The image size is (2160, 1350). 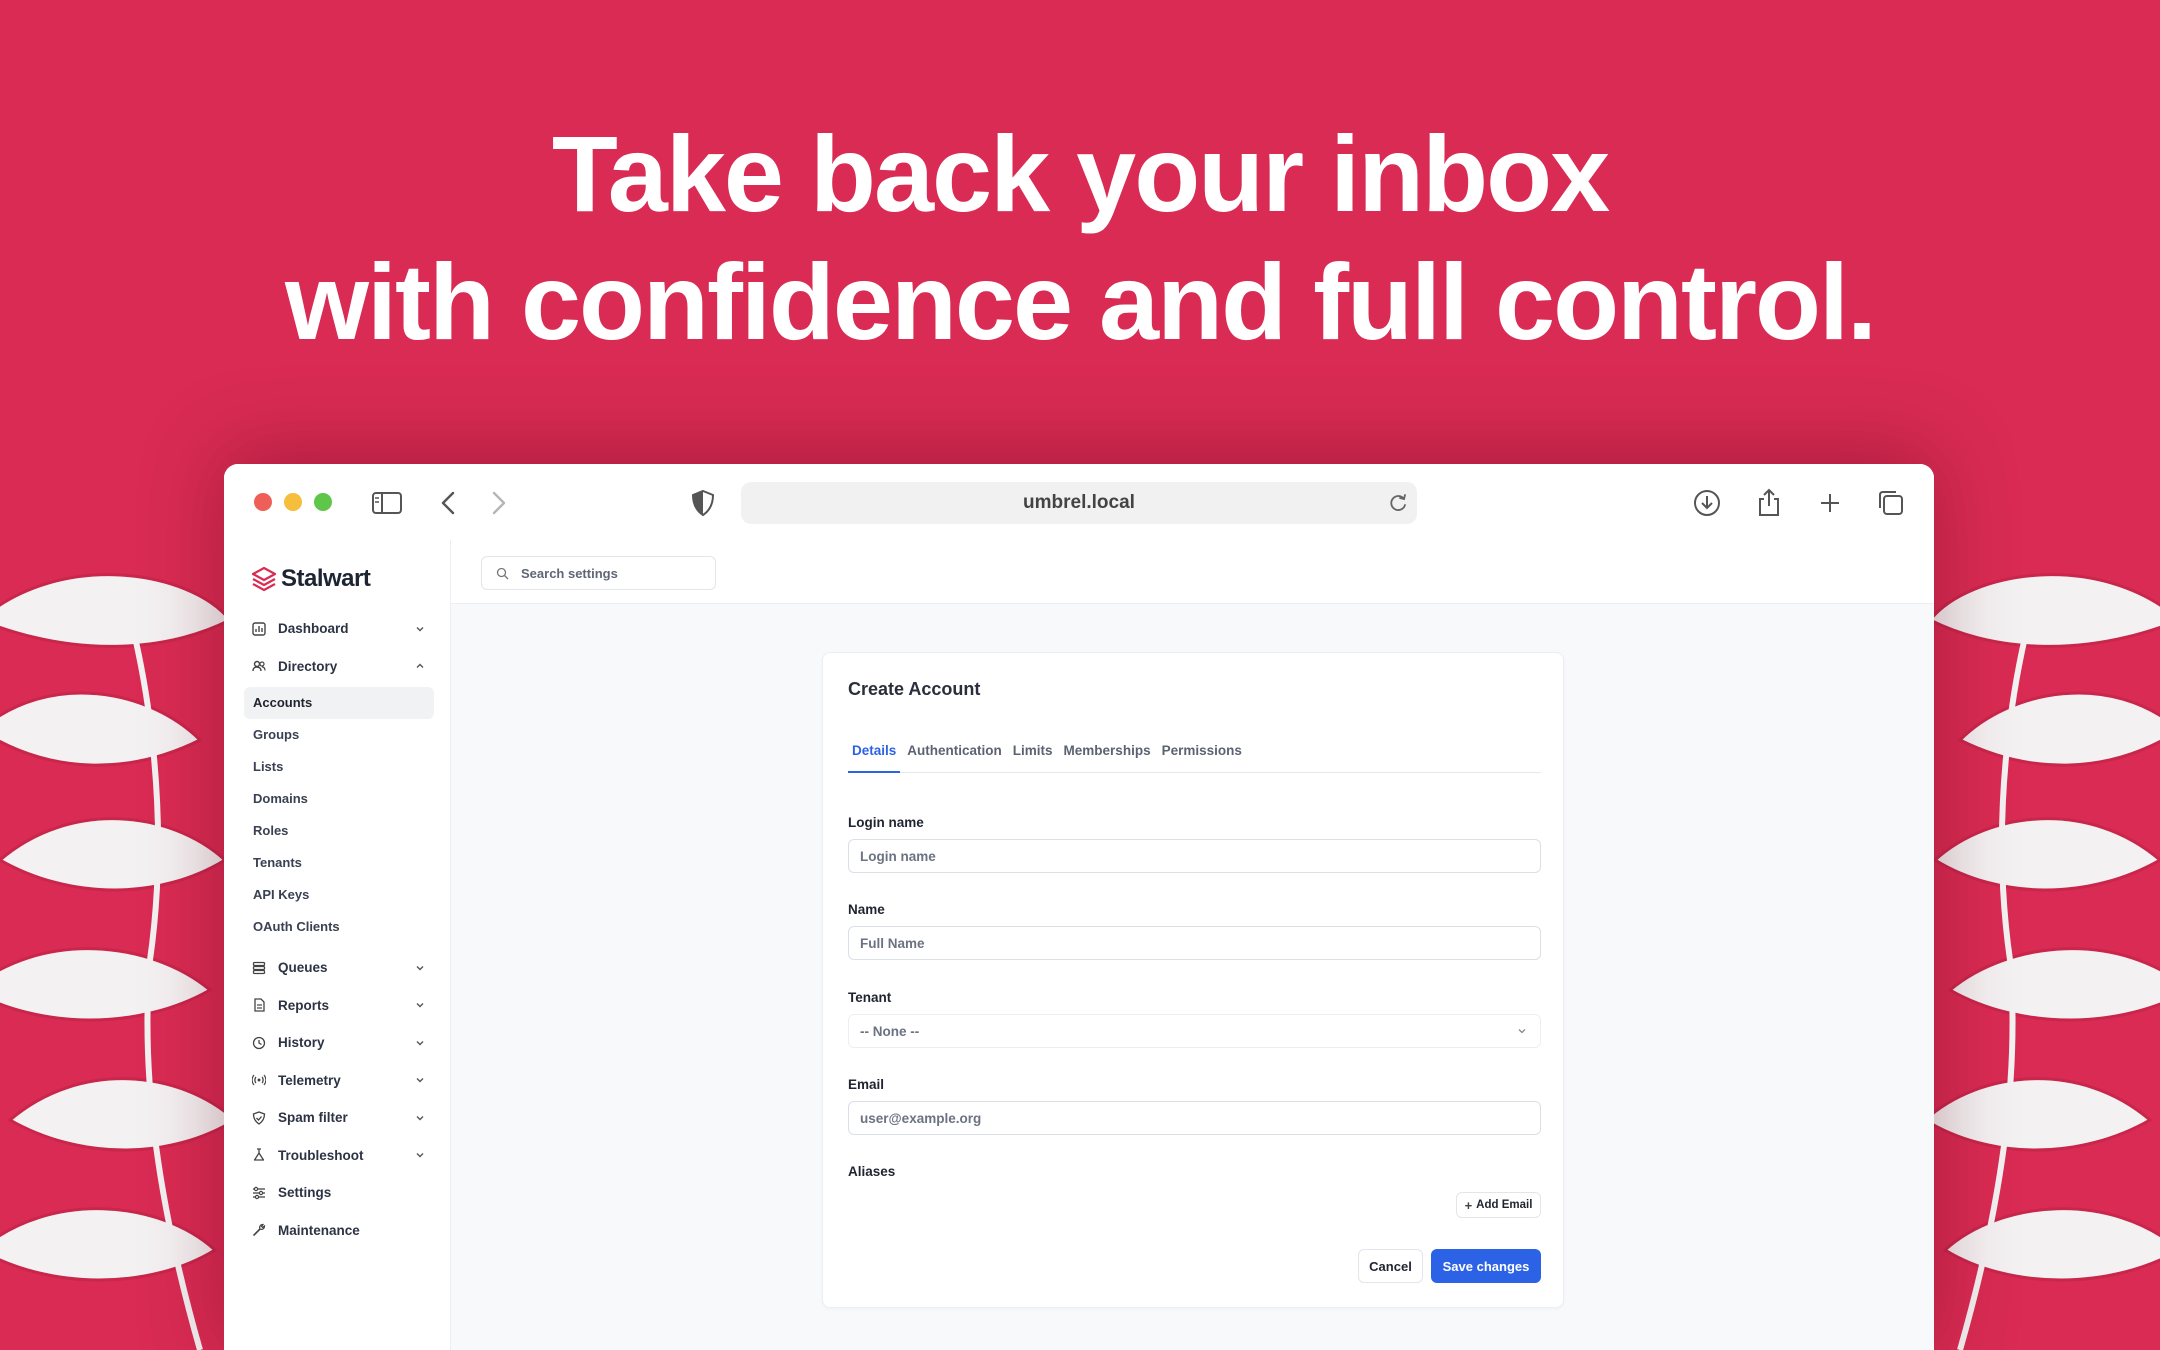 I want to click on search-input, so click(x=616, y=573).